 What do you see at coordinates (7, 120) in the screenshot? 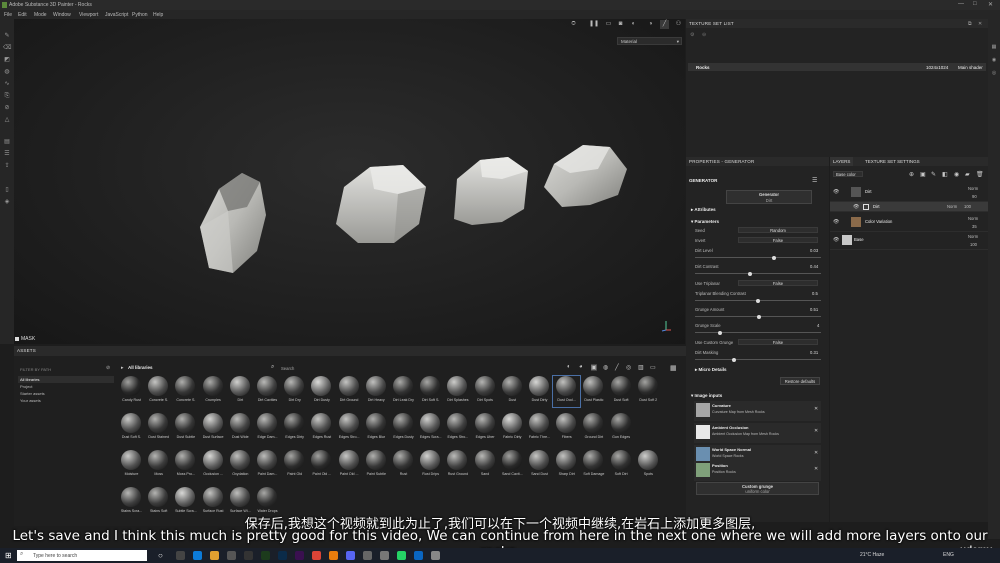
I see `polygon-fill-icon: △` at bounding box center [7, 120].